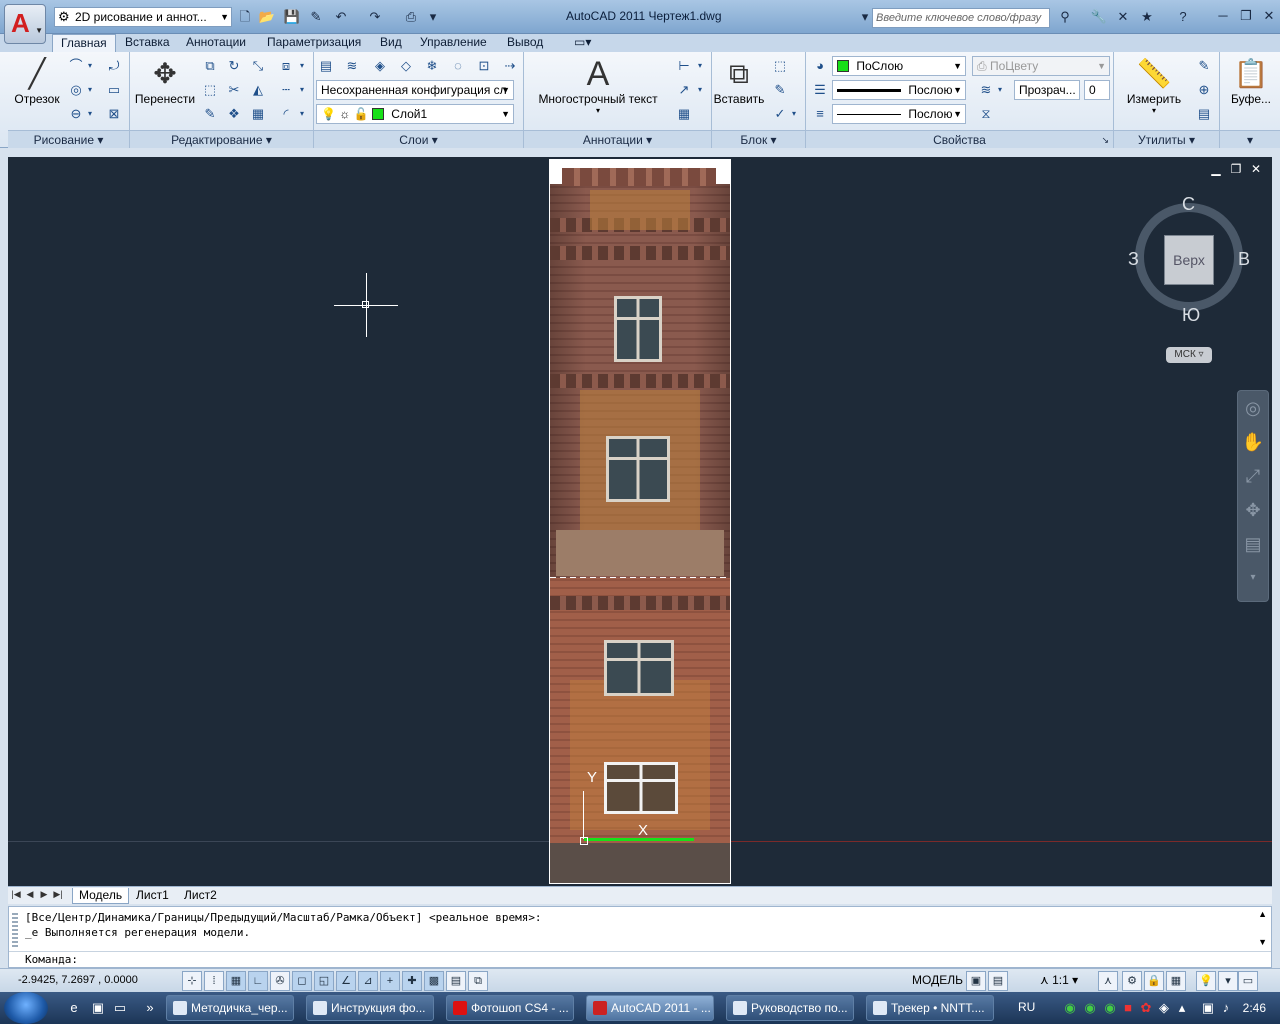  Describe the element at coordinates (1216, 169) in the screenshot. I see `viewport-minimize-icon: ▁` at that location.